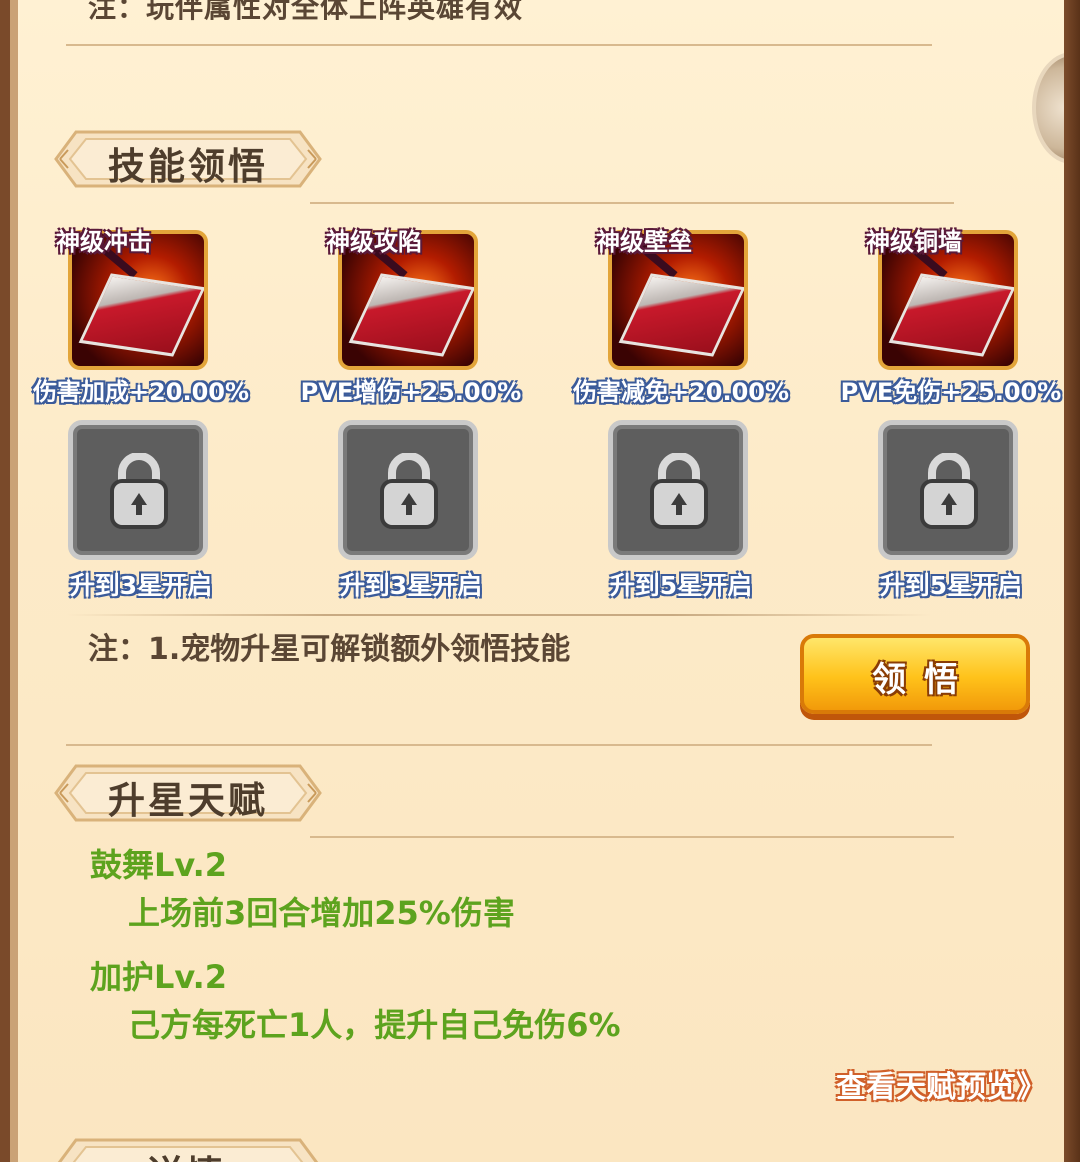  What do you see at coordinates (329, 649) in the screenshot?
I see `unlock-note: 注：1.宠物升星可解锁额外领悟技能` at bounding box center [329, 649].